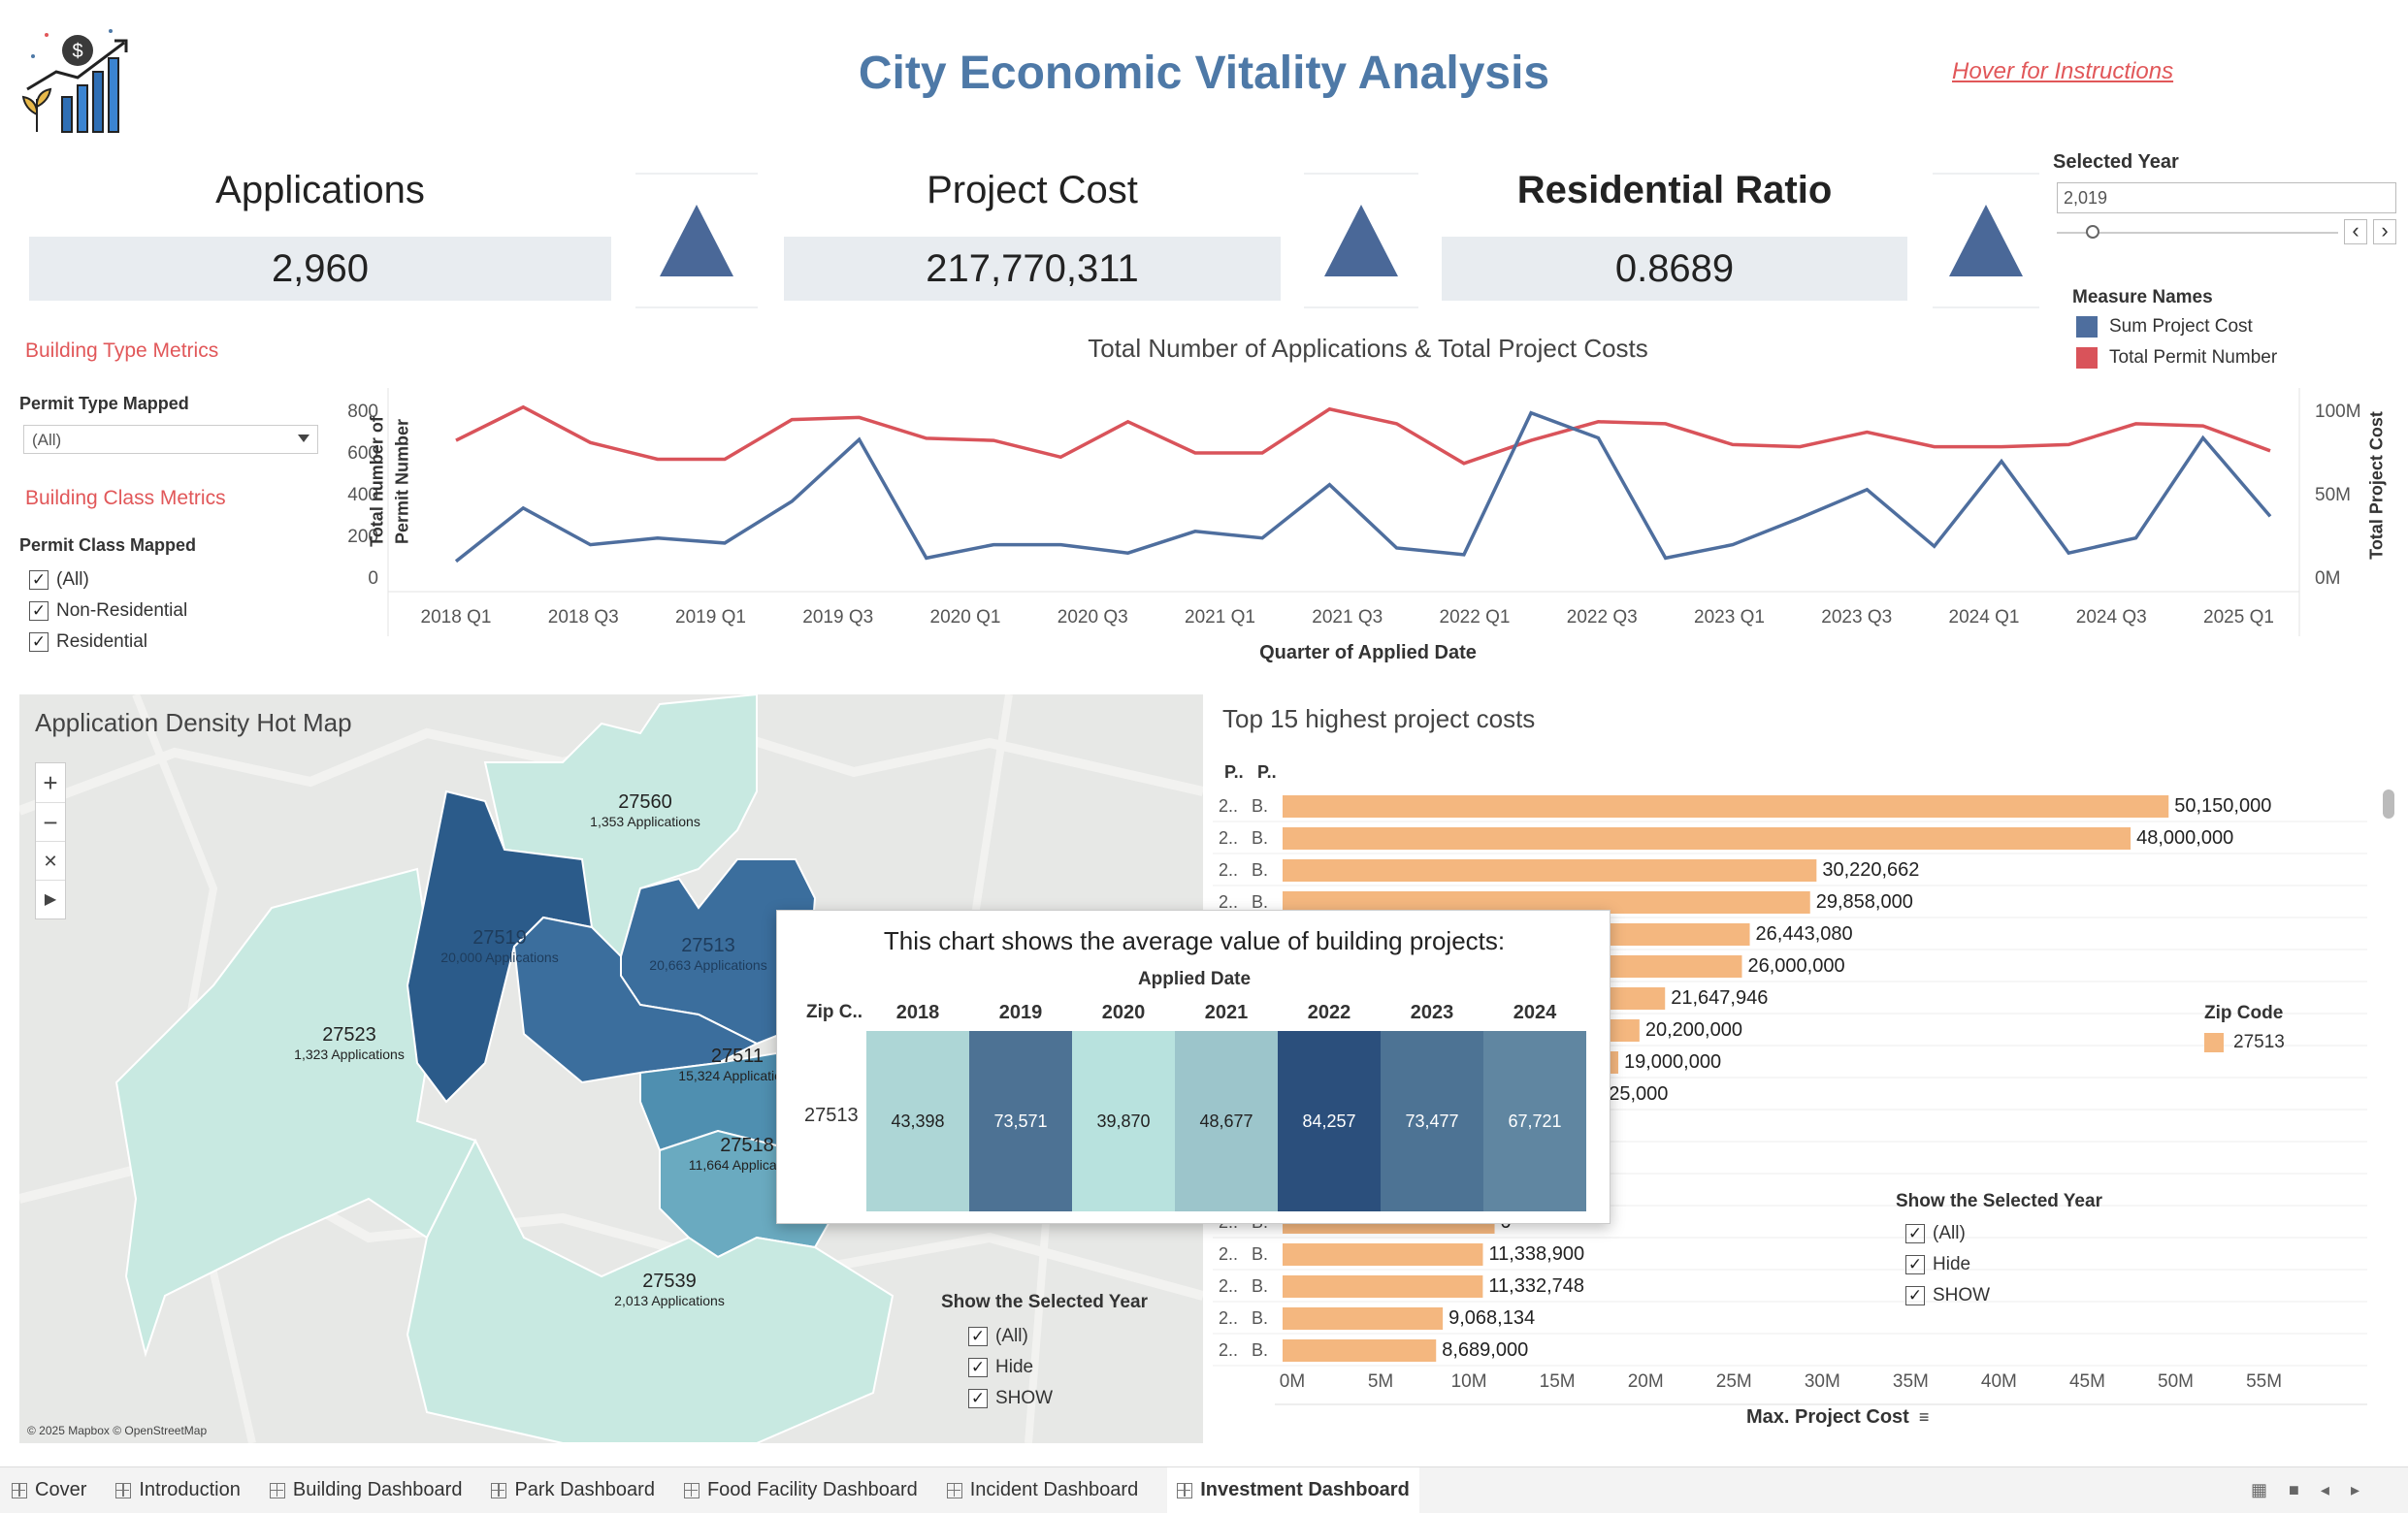 The height and width of the screenshot is (1514, 2408). Describe the element at coordinates (1734, 1381) in the screenshot. I see `x-tick-label: 25M` at that location.